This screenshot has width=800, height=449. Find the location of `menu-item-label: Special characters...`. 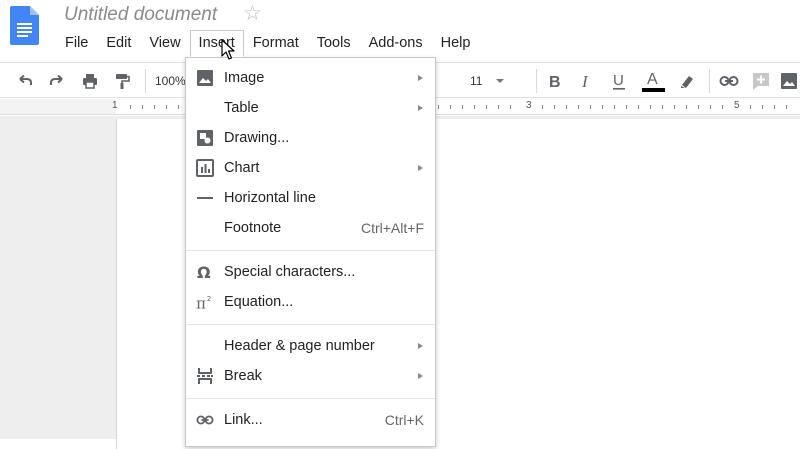

menu-item-label: Special characters... is located at coordinates (290, 272).